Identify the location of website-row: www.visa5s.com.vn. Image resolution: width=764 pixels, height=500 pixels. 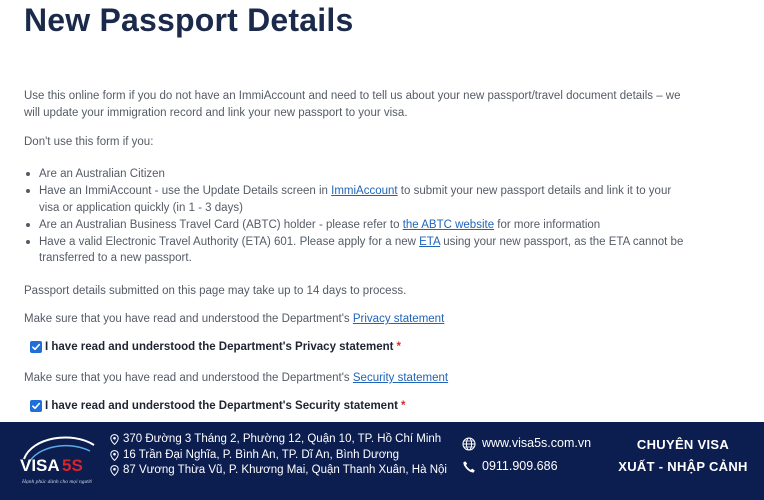
(526, 443).